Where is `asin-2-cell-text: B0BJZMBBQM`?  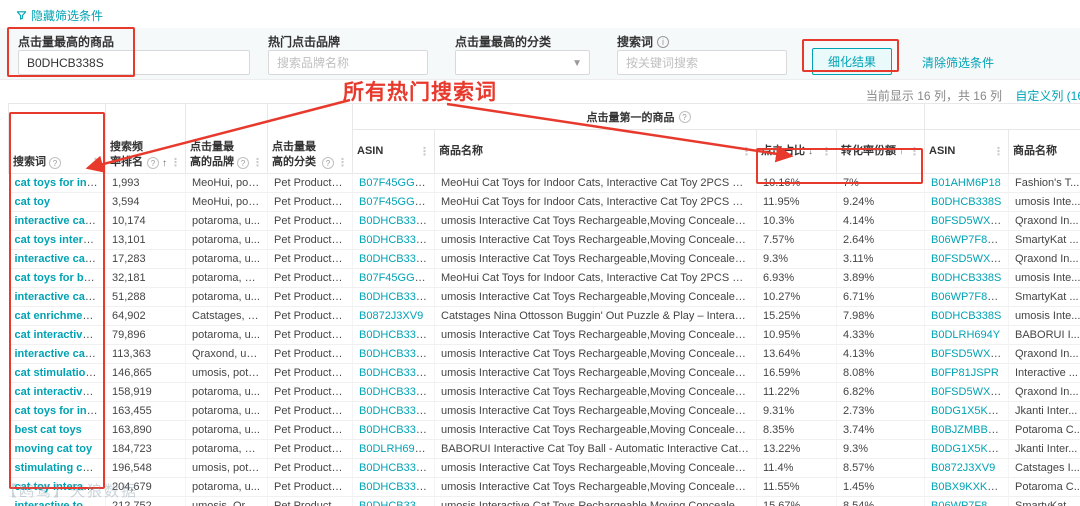
asin-2-cell-text: B0BJZMBBQM is located at coordinates (968, 430).